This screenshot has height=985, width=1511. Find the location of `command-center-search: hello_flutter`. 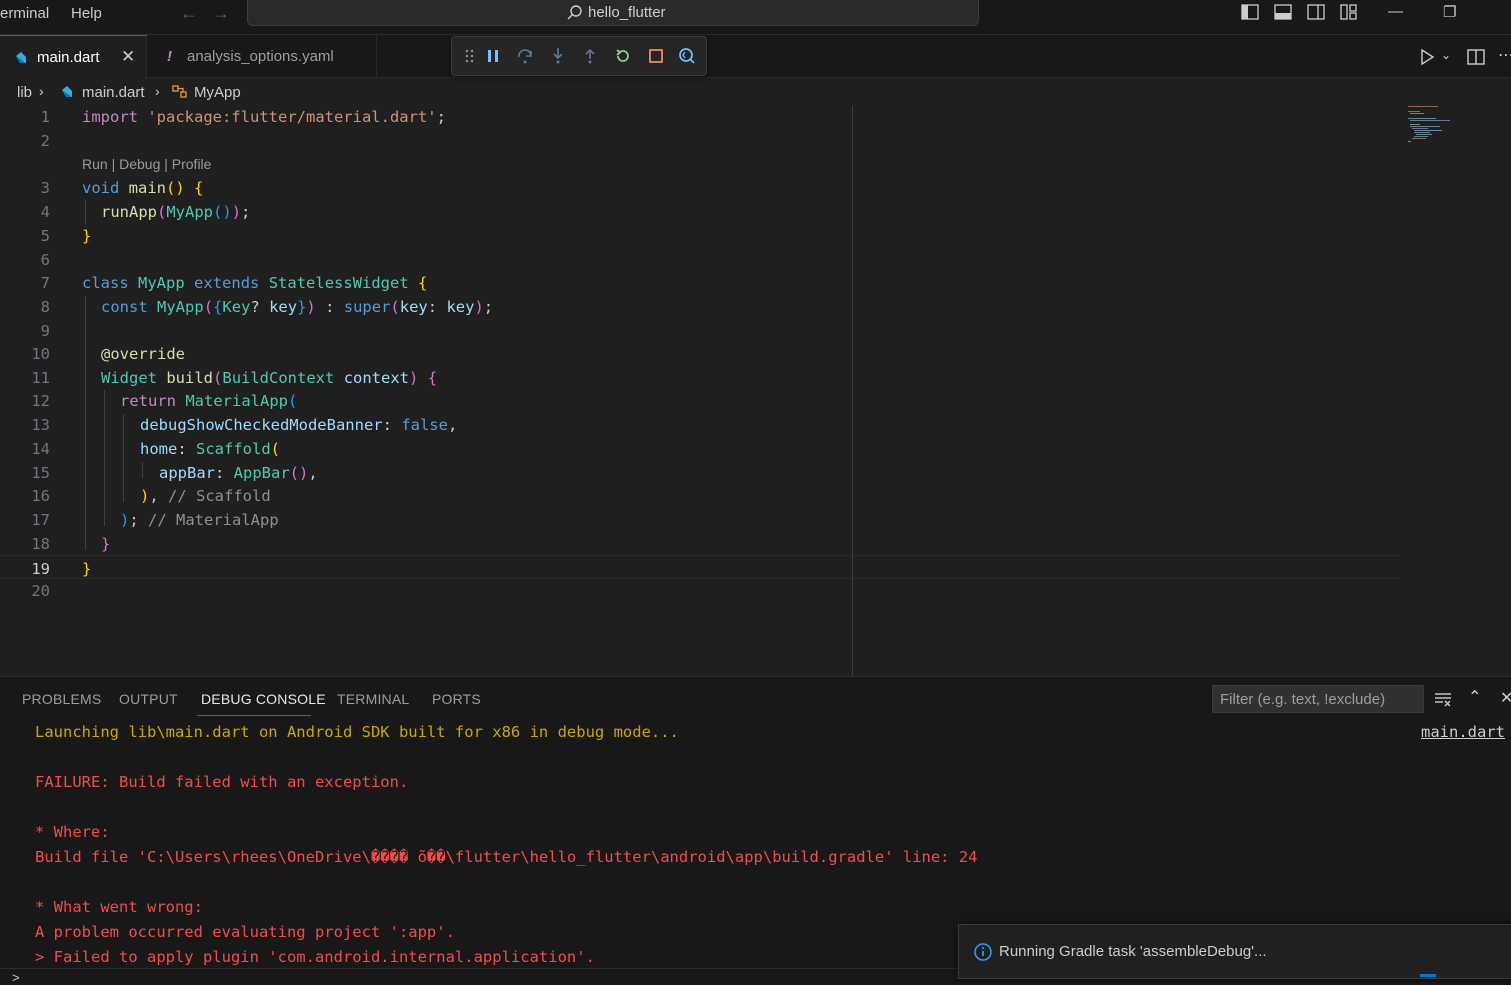

command-center-search: hello_flutter is located at coordinates (613, 13).